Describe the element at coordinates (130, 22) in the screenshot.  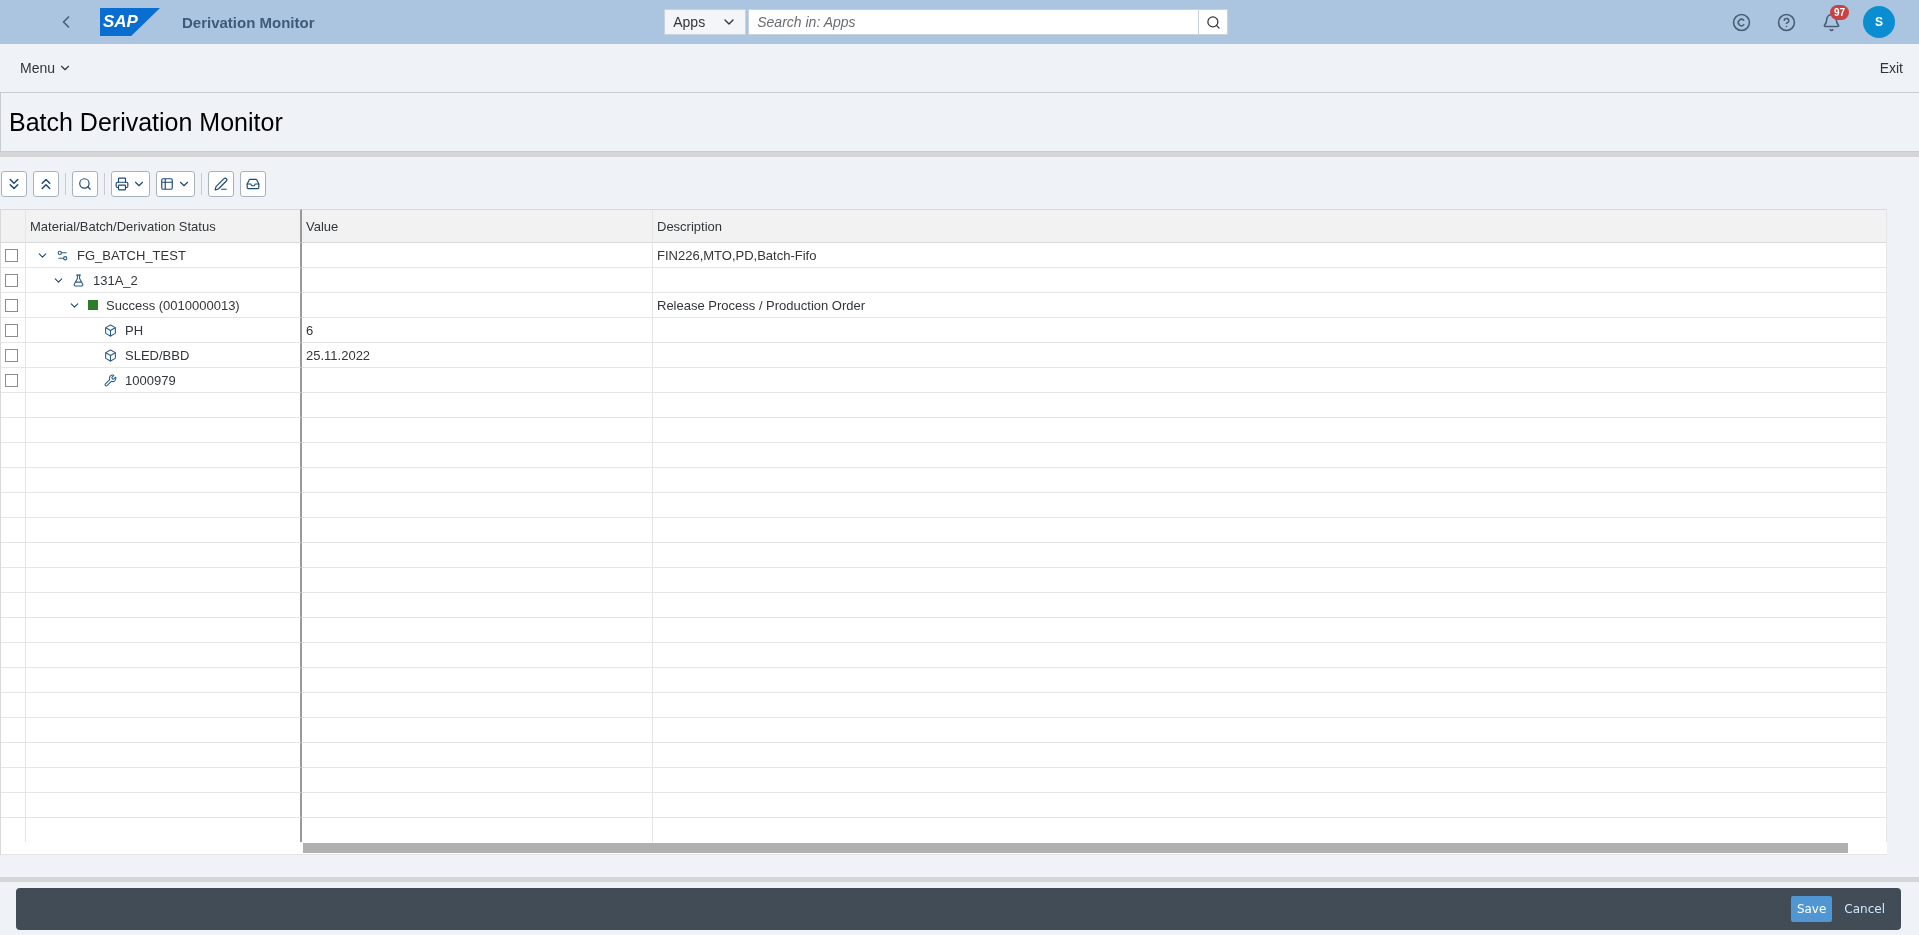
I see `logo: SAP` at that location.